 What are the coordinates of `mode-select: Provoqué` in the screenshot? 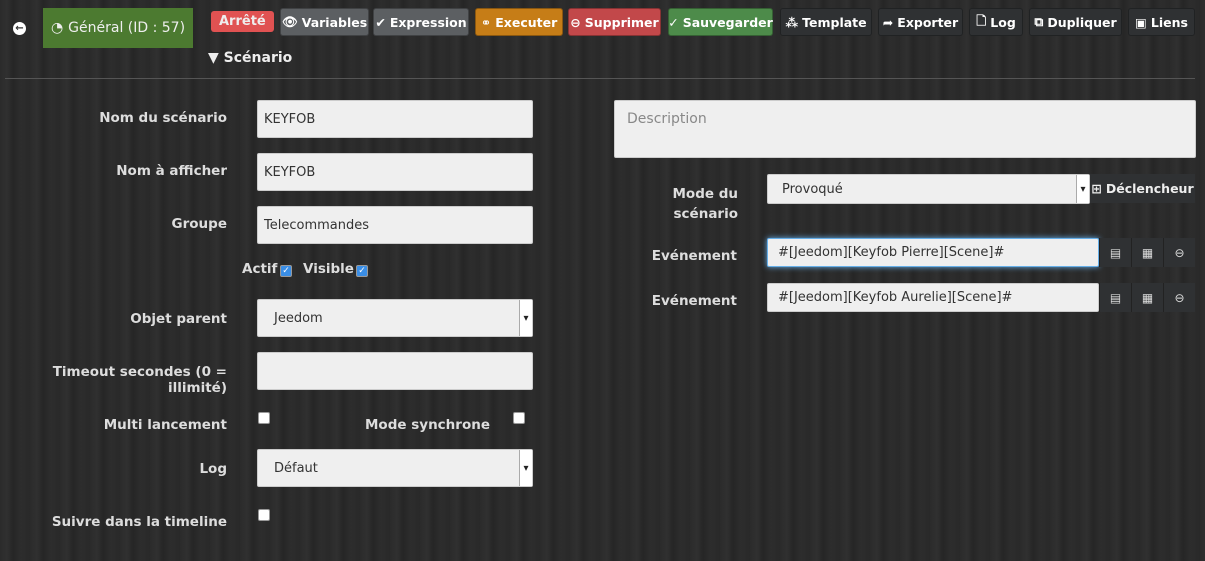 It's located at (928, 189).